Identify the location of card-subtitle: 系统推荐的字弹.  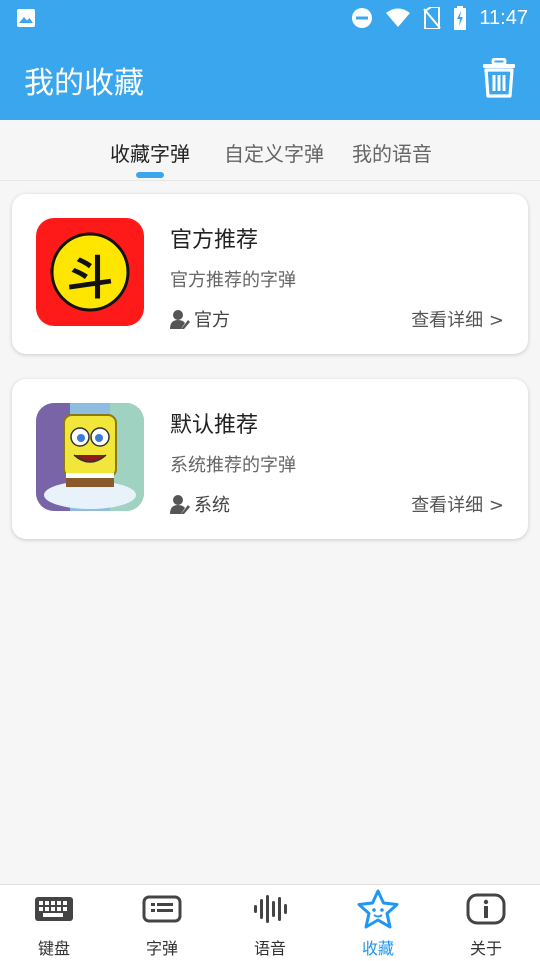
(233, 465).